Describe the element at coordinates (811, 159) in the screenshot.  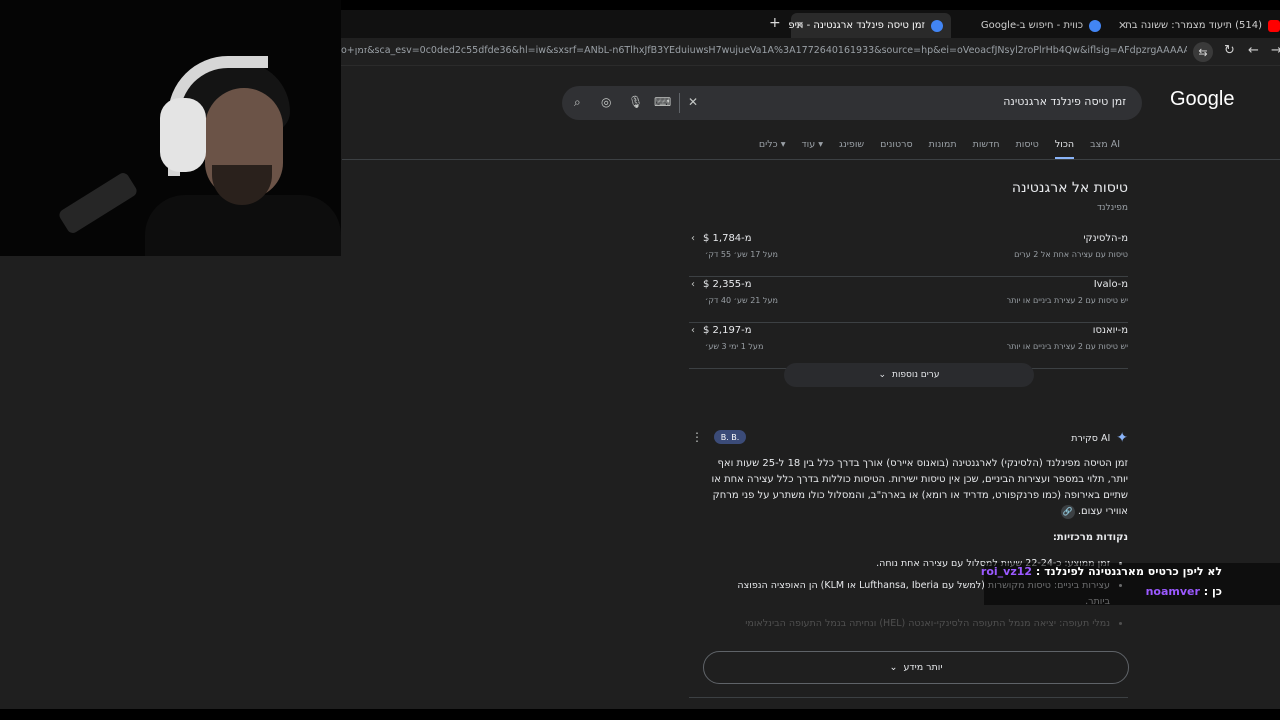
I see `nav-divider` at that location.